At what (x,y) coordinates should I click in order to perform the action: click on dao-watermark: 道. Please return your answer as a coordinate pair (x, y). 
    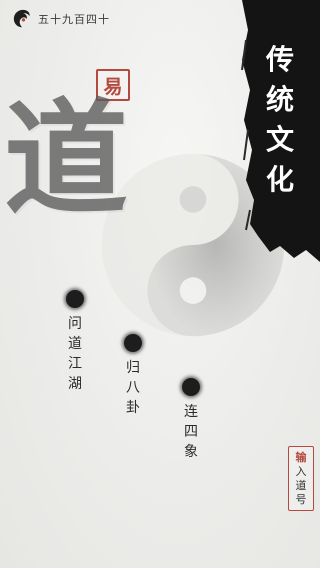
    Looking at the image, I should click on (66, 159).